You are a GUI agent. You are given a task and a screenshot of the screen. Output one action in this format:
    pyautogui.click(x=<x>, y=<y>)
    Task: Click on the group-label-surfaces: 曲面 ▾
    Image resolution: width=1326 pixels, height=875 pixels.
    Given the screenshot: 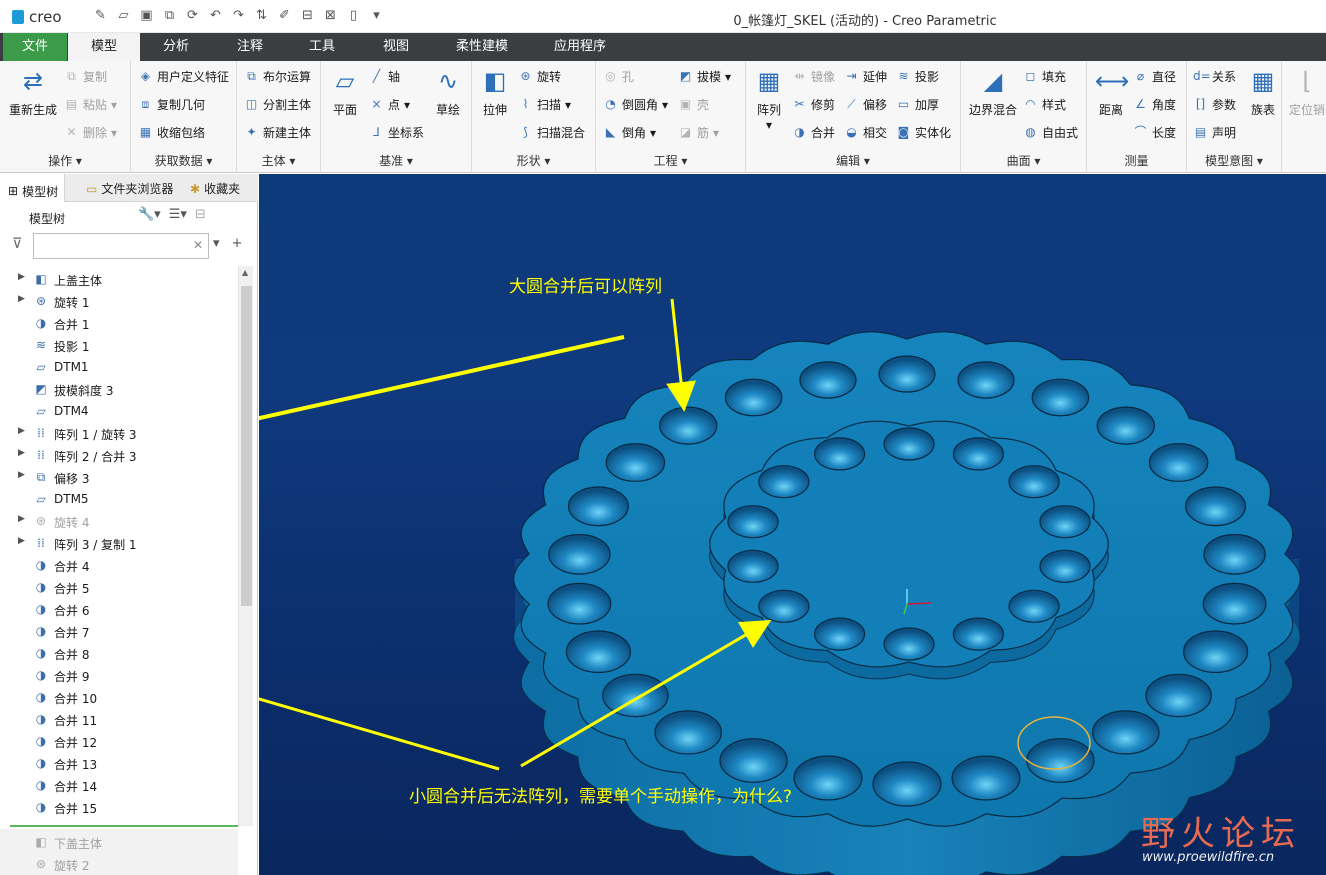 What is the action you would take?
    pyautogui.click(x=1023, y=160)
    